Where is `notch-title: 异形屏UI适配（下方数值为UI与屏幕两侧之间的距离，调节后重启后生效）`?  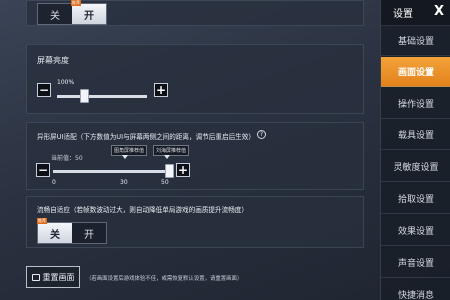 notch-title: 异形屏UI适配（下方数值为UI与屏幕两侧之间的距离，调节后重启后生效） is located at coordinates (146, 137).